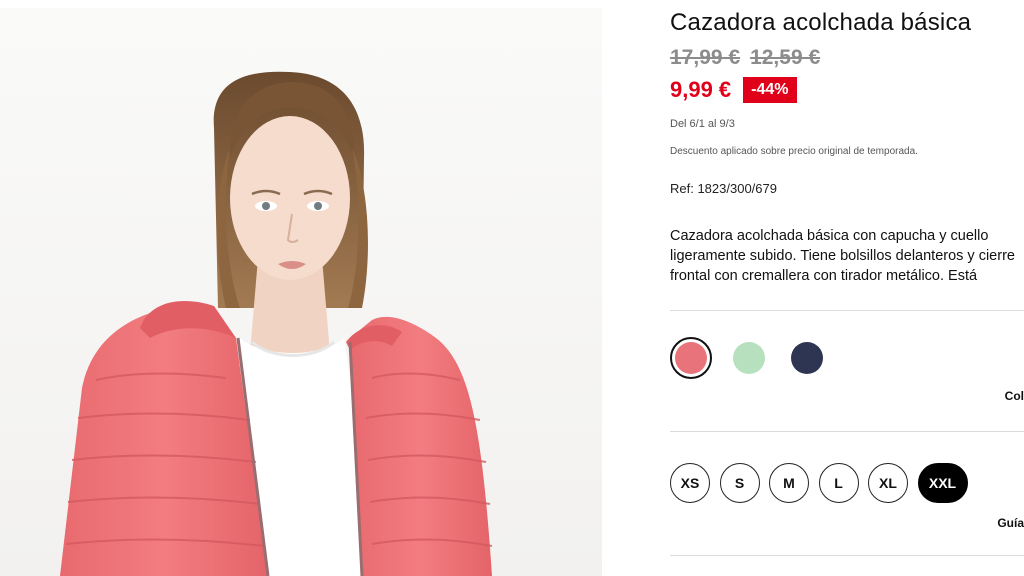 The width and height of the screenshot is (1024, 576). Describe the element at coordinates (770, 90) in the screenshot. I see `discount-badge: -44%` at that location.